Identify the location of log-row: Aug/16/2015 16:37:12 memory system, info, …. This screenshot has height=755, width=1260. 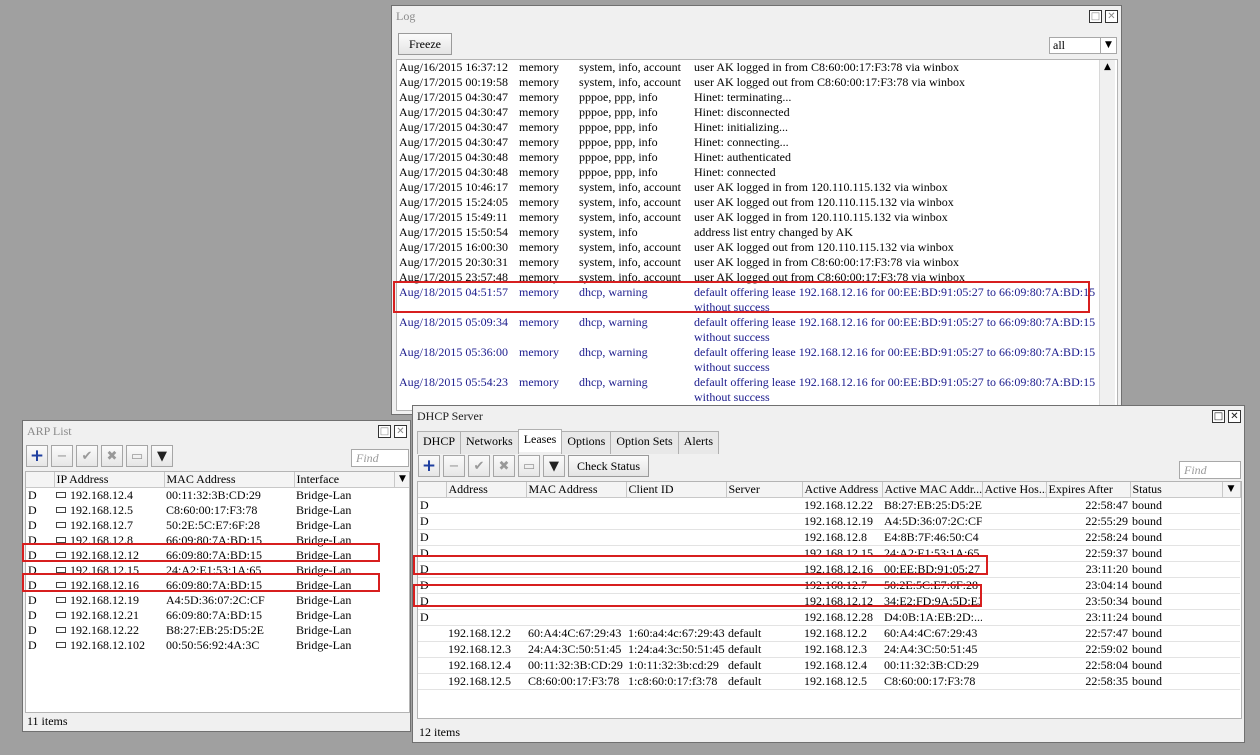
(747, 67).